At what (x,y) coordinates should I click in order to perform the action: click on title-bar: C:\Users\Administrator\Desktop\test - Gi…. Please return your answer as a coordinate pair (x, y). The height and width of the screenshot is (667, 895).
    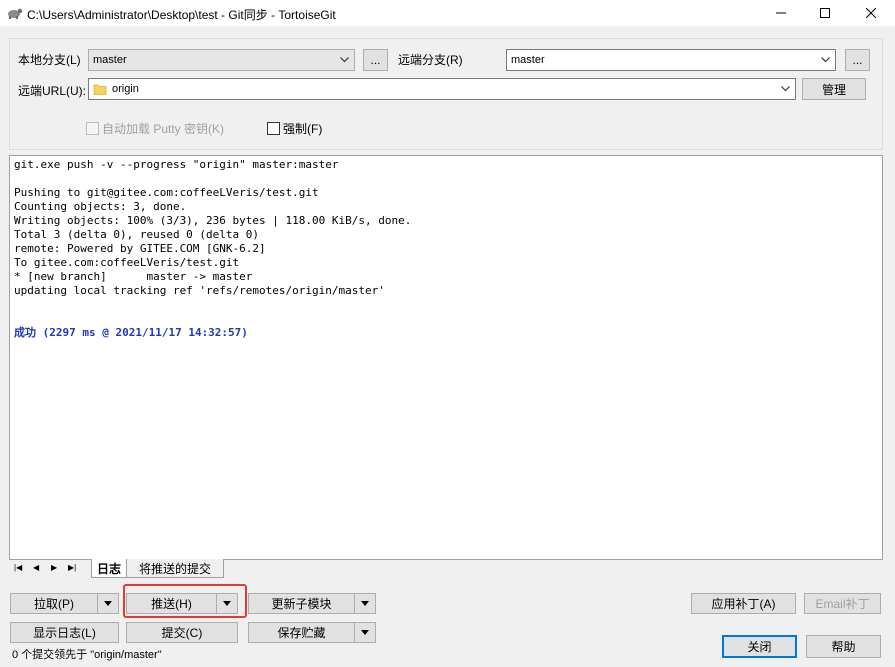
    Looking at the image, I should click on (447, 13).